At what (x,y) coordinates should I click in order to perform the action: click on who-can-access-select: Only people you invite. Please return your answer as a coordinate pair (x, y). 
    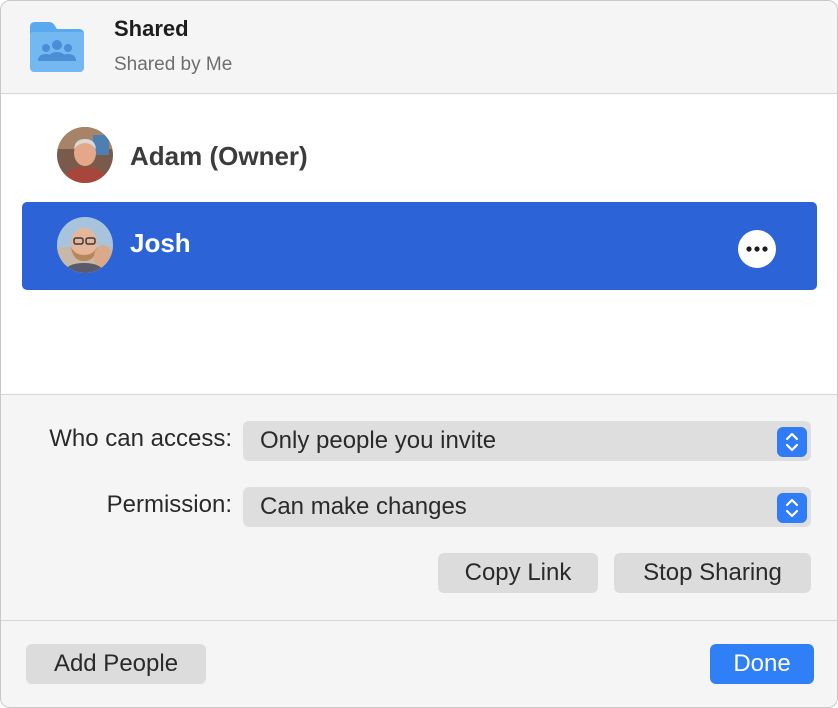
    Looking at the image, I should click on (527, 441).